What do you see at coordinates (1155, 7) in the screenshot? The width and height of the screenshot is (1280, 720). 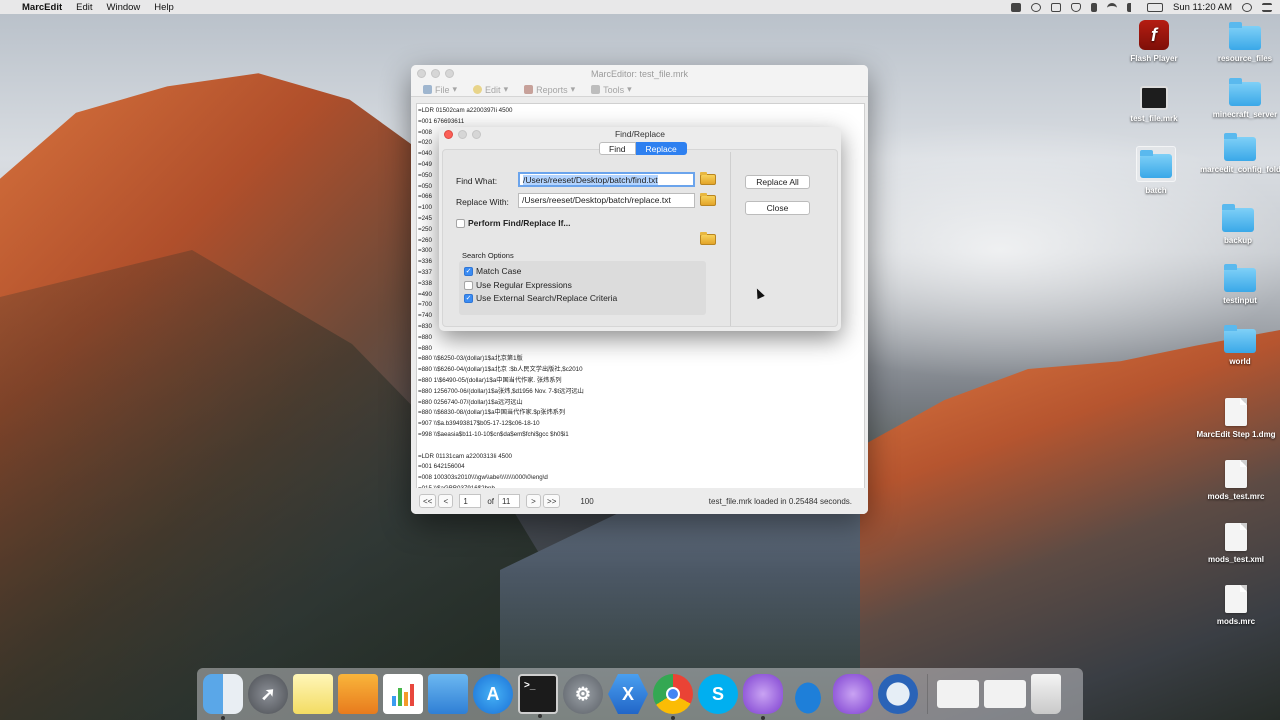 I see `battery-icon` at bounding box center [1155, 7].